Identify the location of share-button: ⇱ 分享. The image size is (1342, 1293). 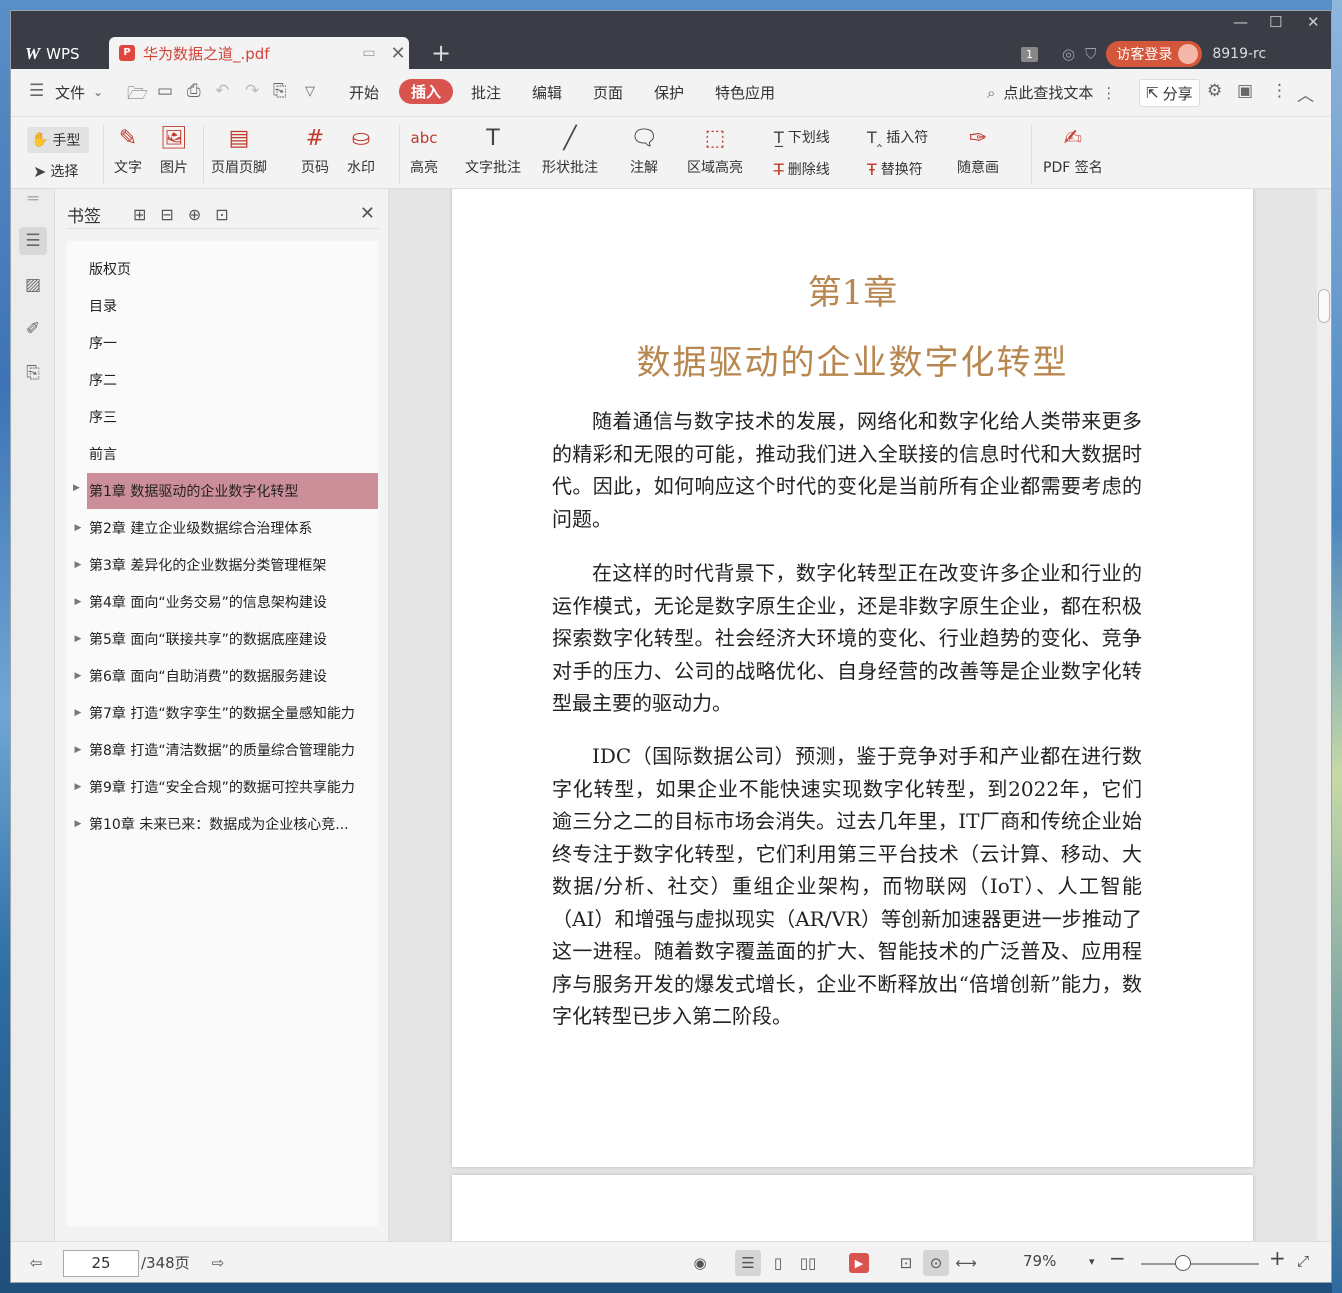
(1169, 93).